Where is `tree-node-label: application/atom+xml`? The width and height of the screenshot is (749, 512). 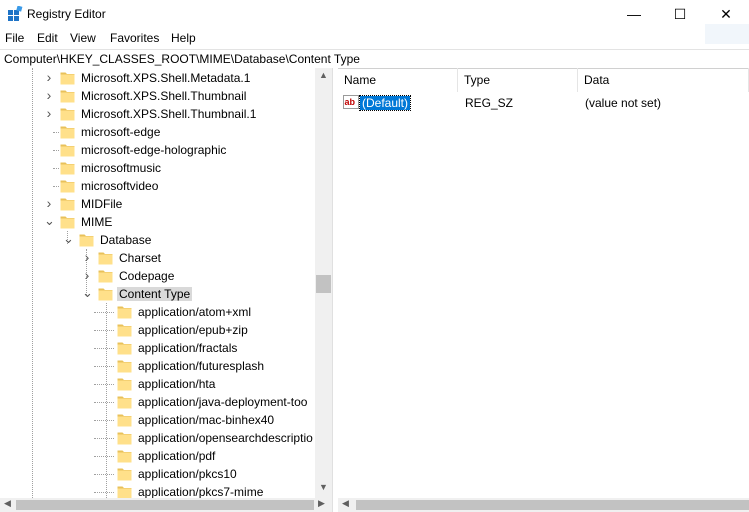
tree-node-label: application/atom+xml is located at coordinates (194, 312).